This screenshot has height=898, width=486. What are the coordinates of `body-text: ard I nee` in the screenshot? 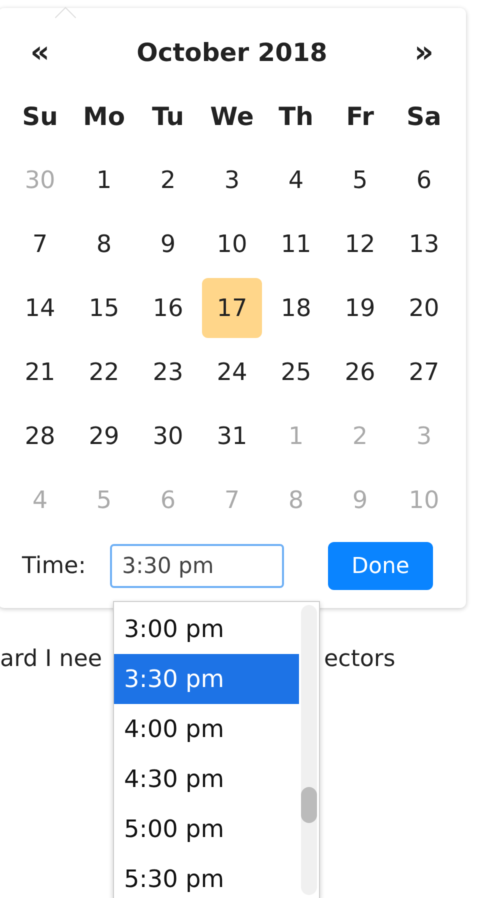 It's located at (51, 659).